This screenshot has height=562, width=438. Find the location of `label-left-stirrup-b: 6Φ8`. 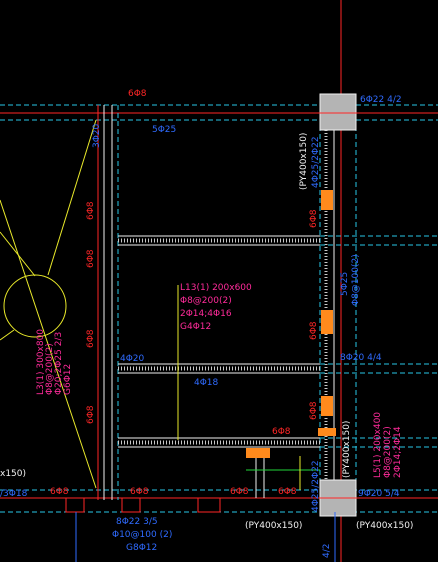

label-left-stirrup-b: 6Φ8 is located at coordinates (91, 258).